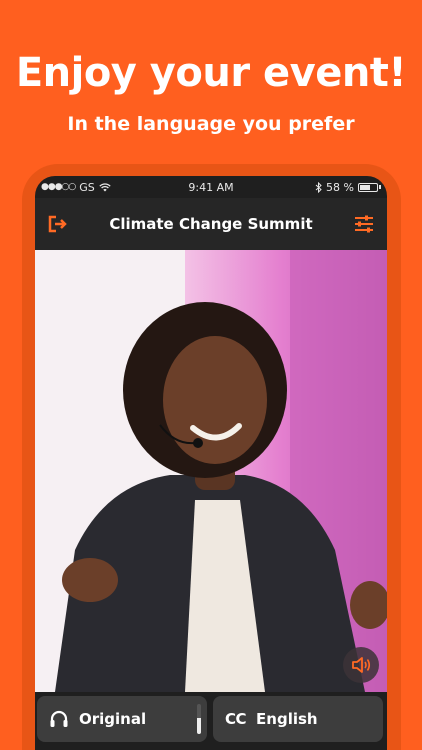  What do you see at coordinates (199, 719) in the screenshot?
I see `audio-level-meter` at bounding box center [199, 719].